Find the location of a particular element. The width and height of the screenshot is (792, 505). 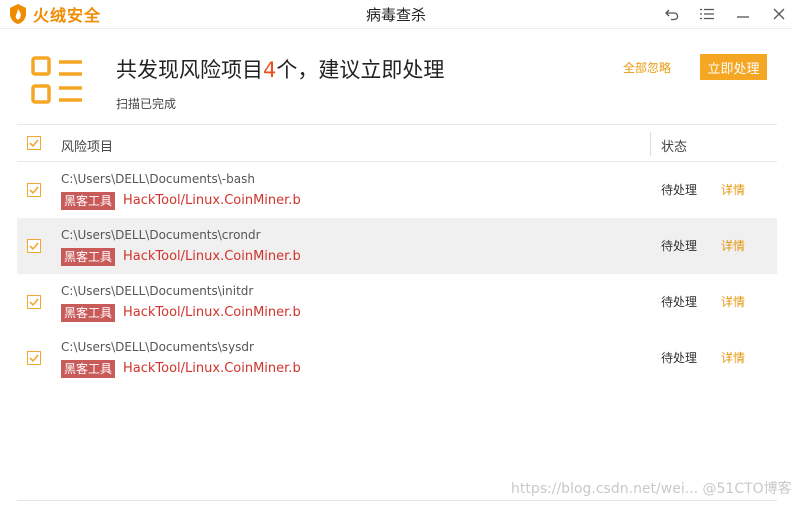

menu-button is located at coordinates (707, 14).